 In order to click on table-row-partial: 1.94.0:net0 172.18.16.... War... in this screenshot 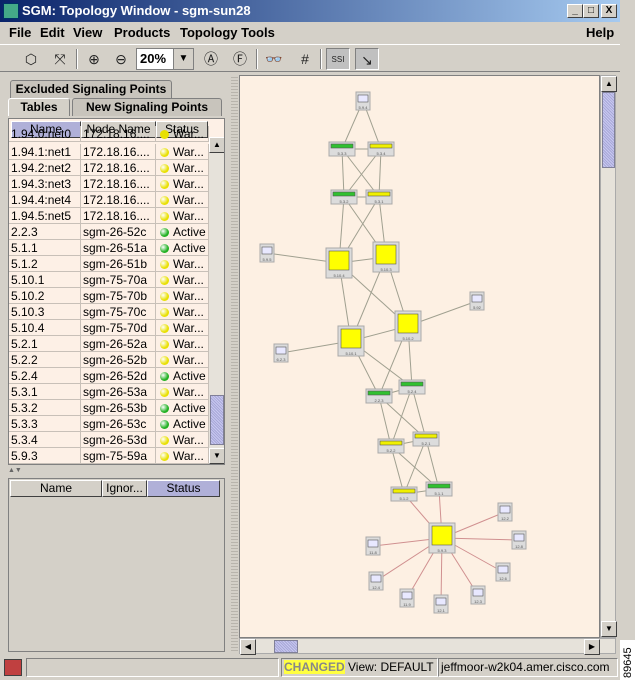, I will do `click(109, 134)`.